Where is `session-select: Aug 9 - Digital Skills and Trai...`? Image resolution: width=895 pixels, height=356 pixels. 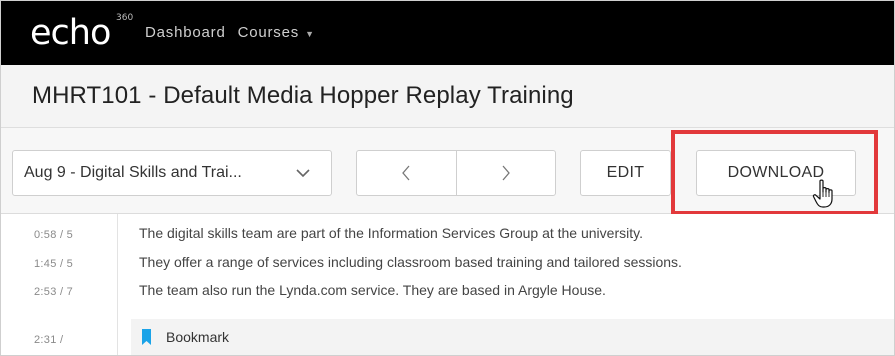
session-select: Aug 9 - Digital Skills and Trai... is located at coordinates (172, 173).